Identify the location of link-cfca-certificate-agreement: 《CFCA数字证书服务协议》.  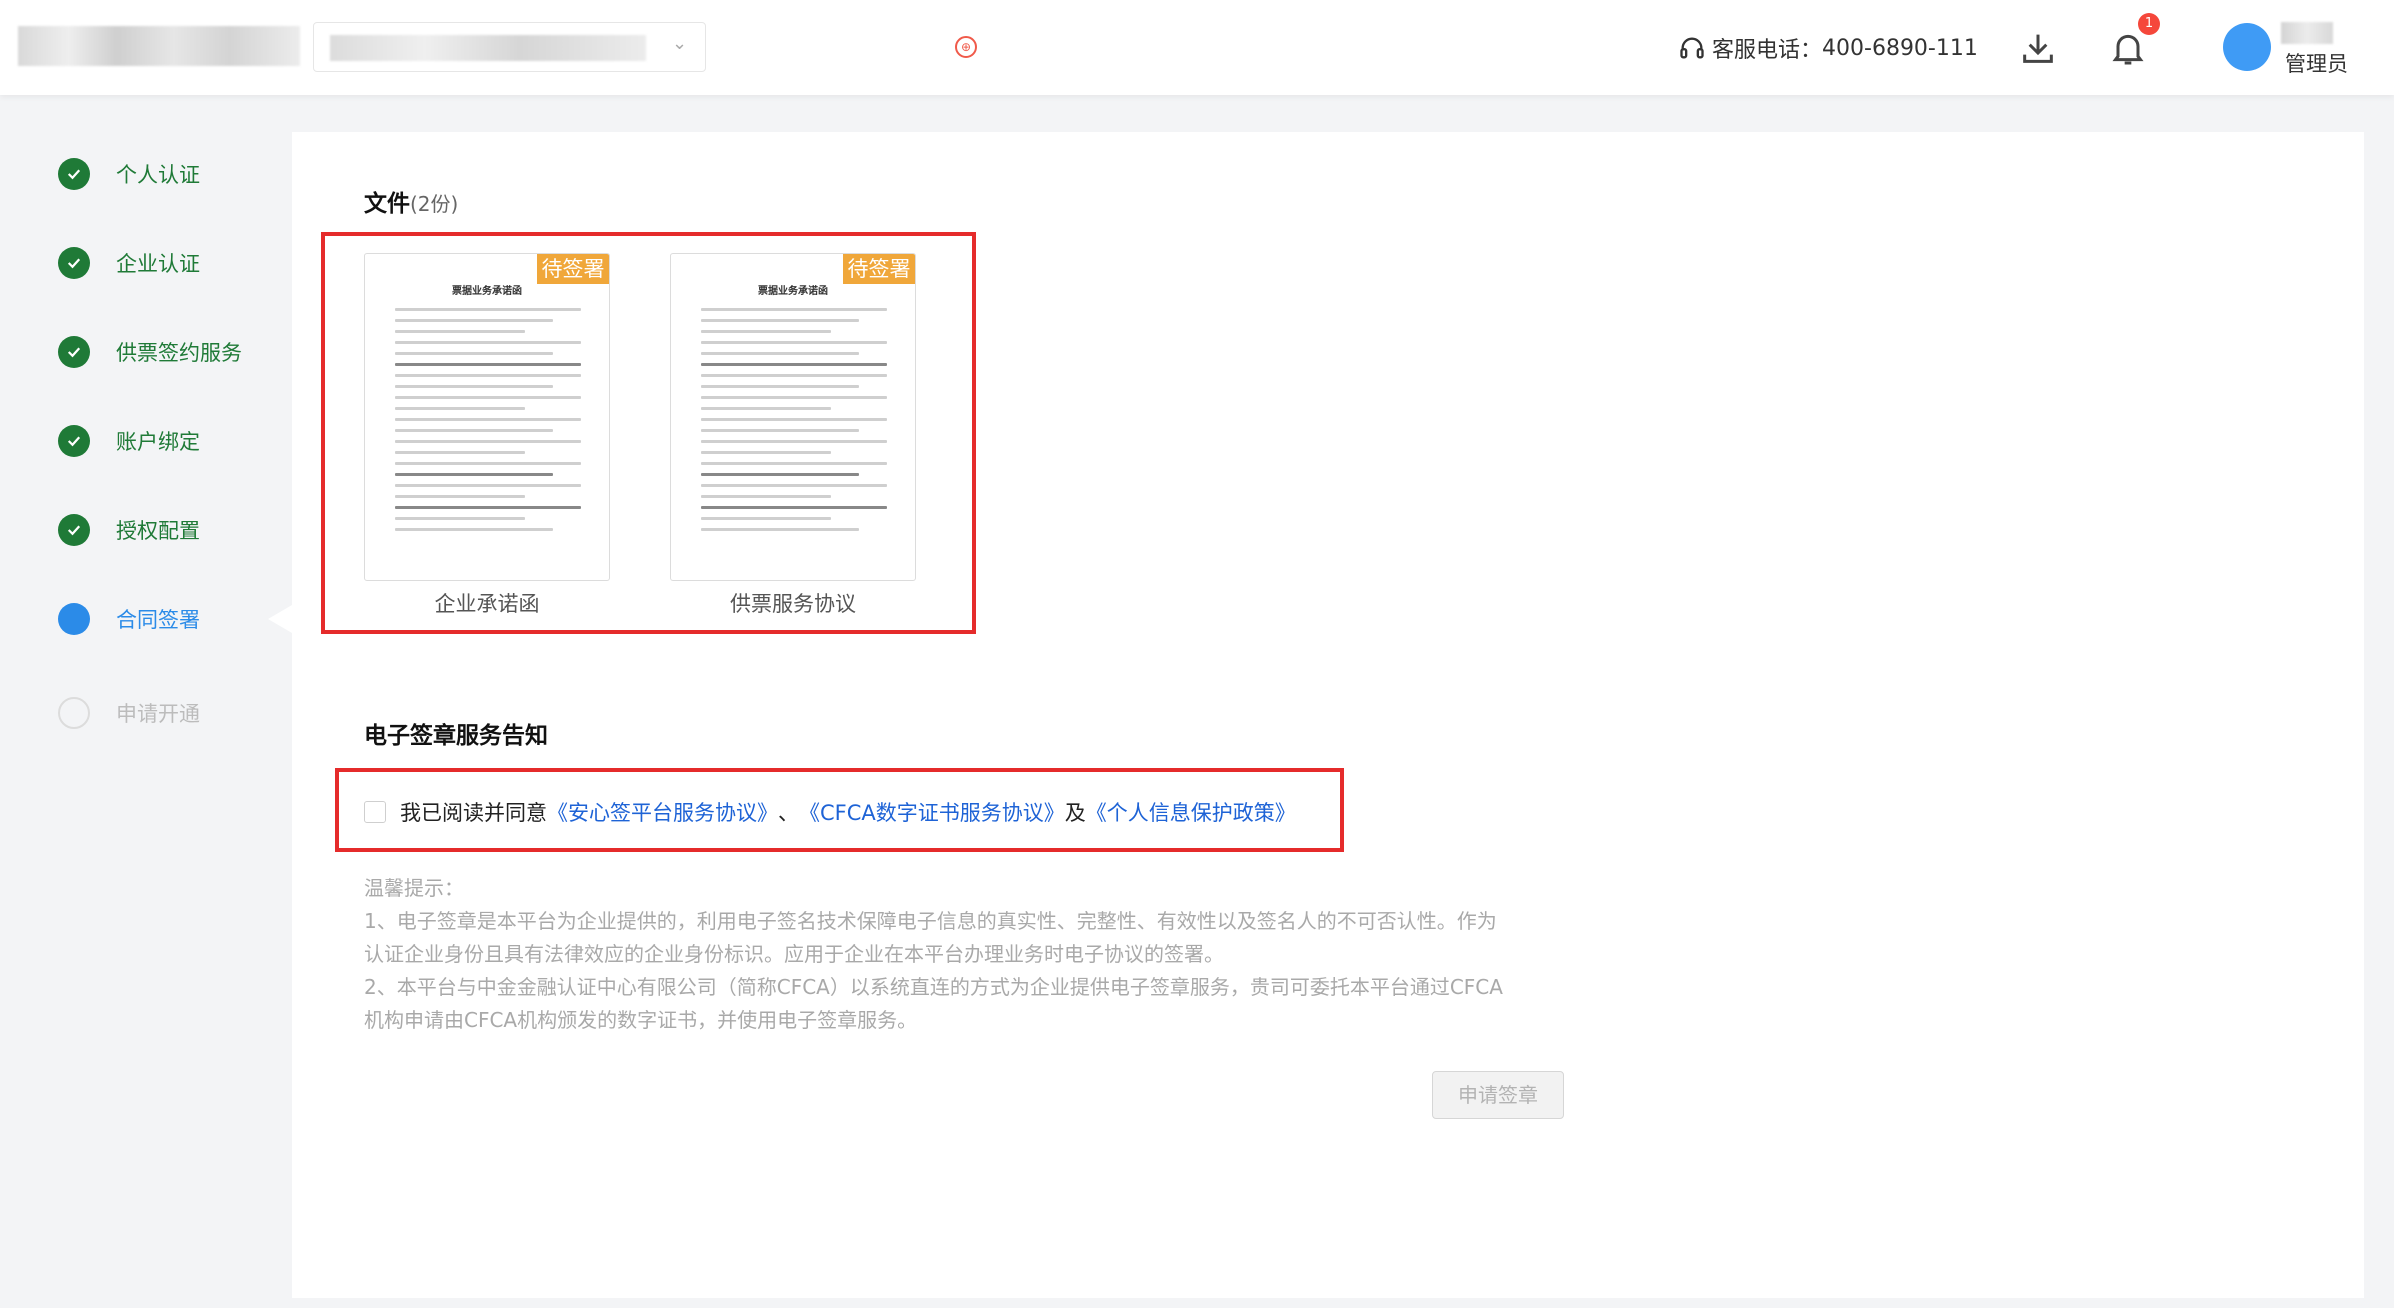
(932, 812).